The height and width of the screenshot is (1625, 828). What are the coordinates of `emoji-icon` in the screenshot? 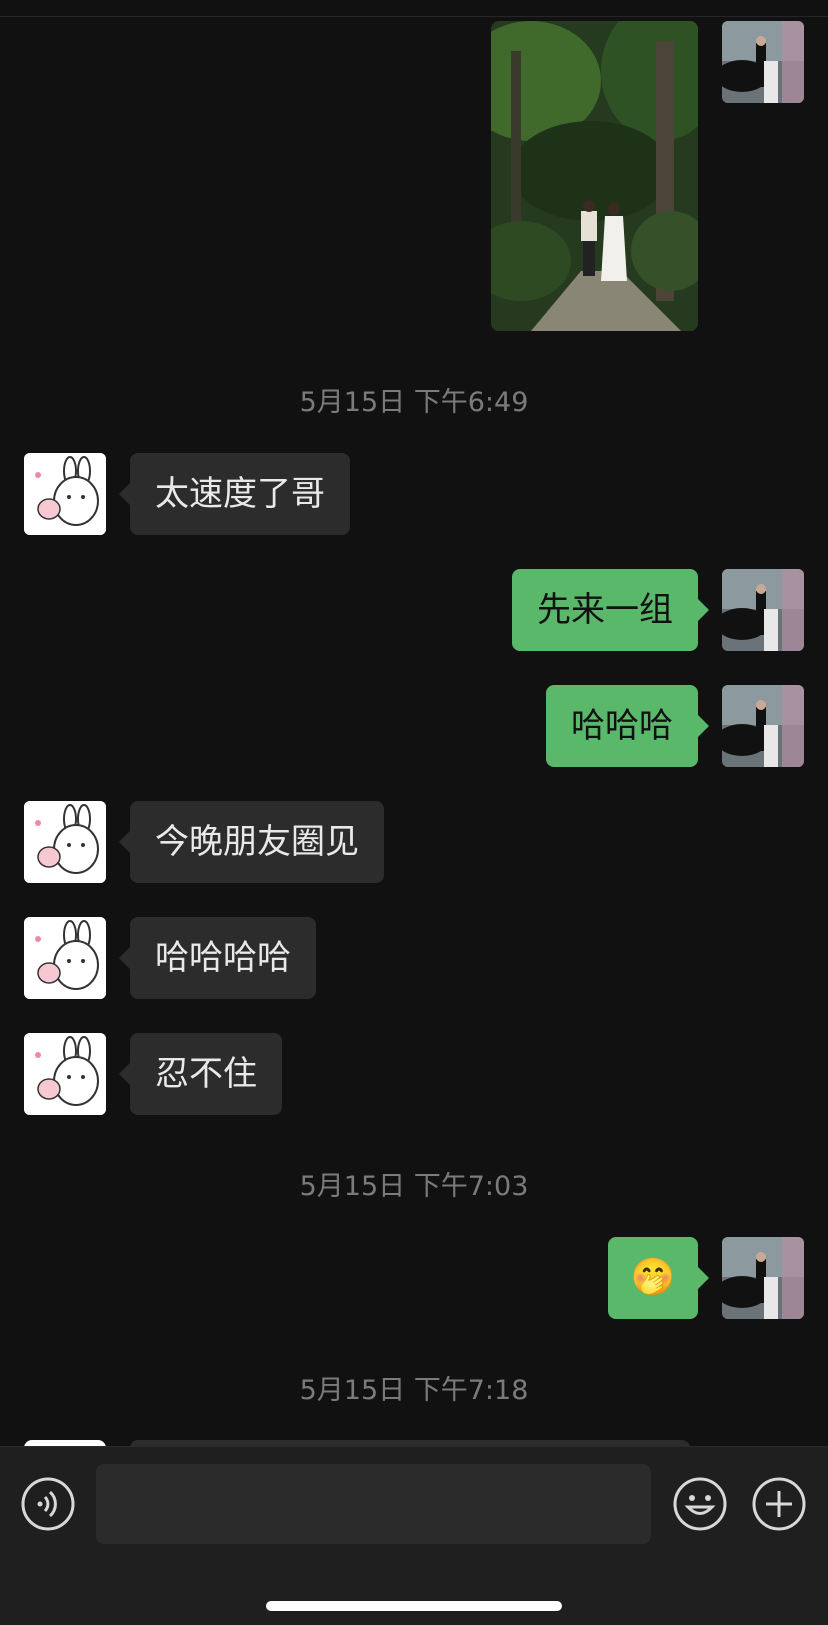 It's located at (700, 1504).